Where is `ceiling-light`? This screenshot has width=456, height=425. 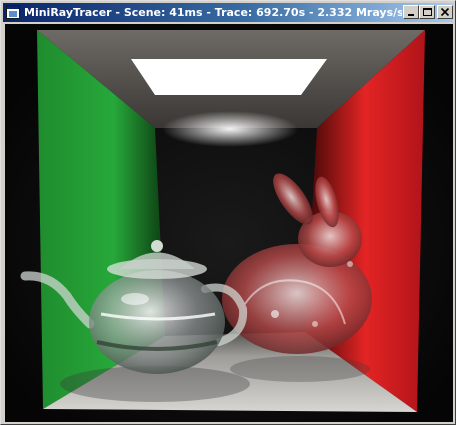
ceiling-light is located at coordinates (229, 77).